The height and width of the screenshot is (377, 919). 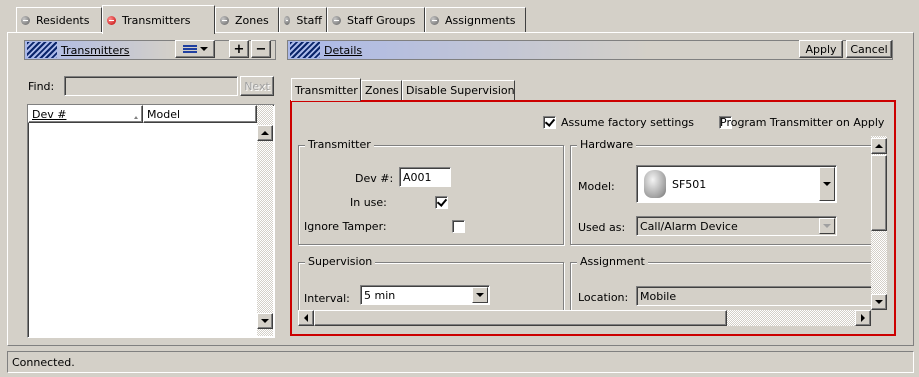 I want to click on vertical-scroll-thumb, so click(x=879, y=193).